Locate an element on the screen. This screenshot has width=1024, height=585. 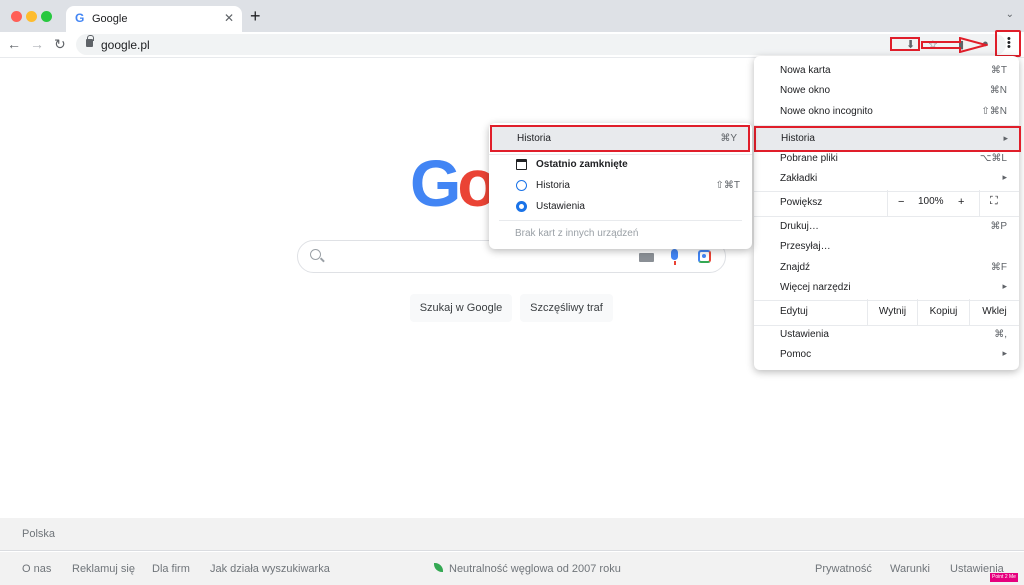
gear-icon is located at coordinates (521, 206).